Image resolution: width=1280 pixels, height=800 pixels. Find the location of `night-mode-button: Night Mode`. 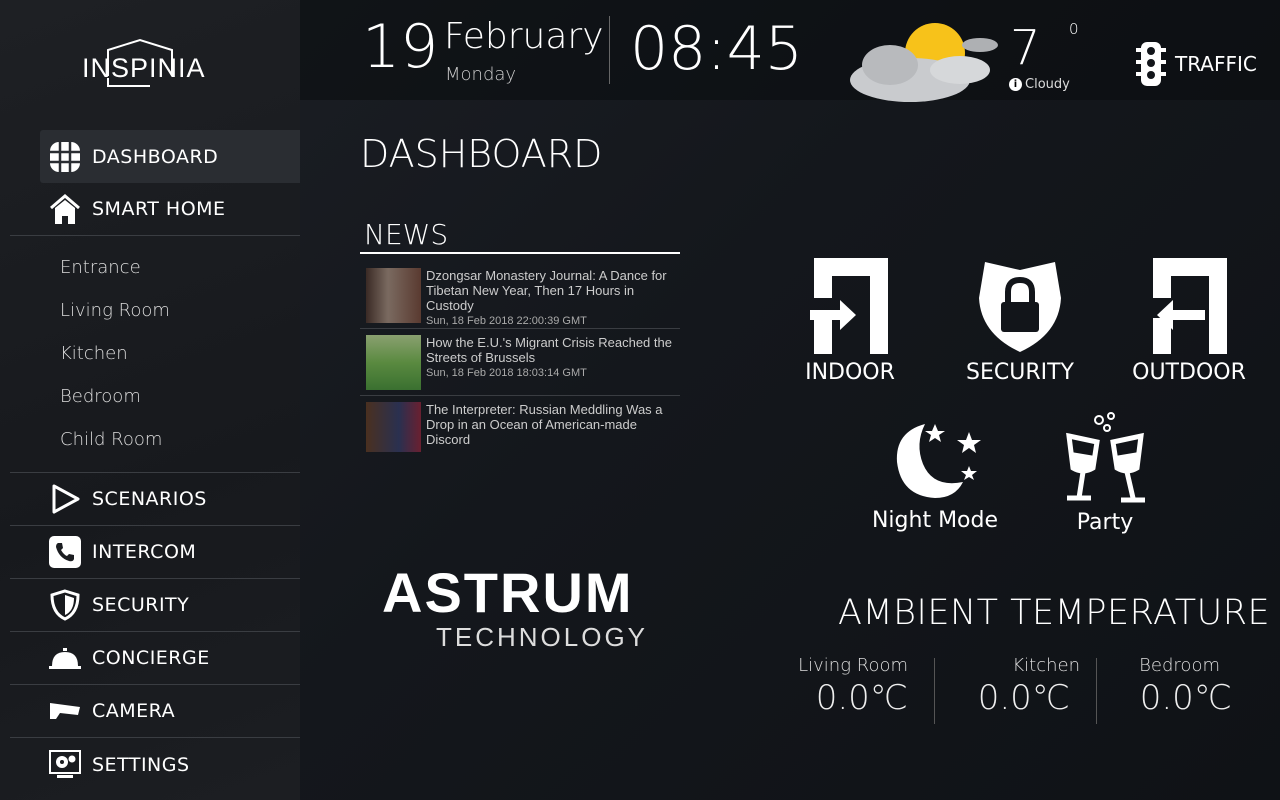

night-mode-button: Night Mode is located at coordinates (935, 475).